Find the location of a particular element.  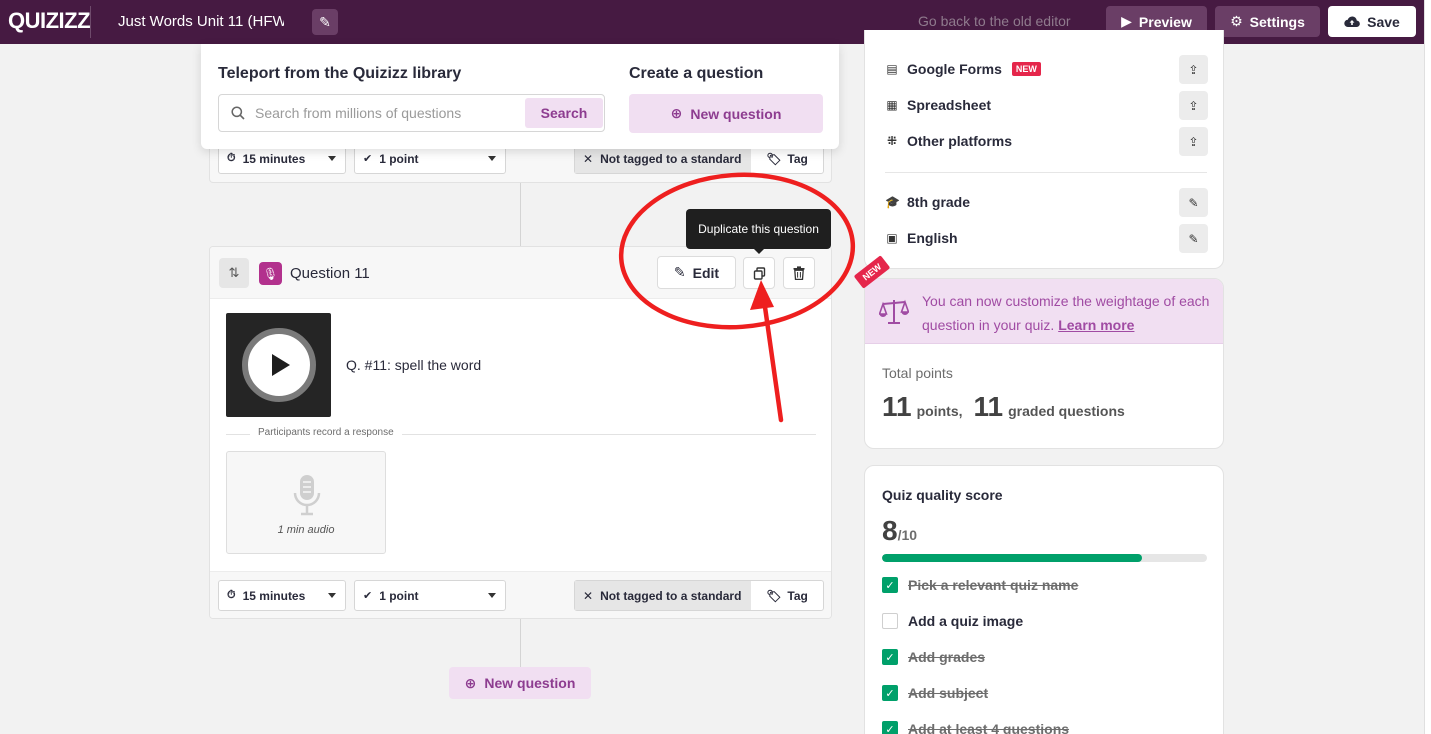

search-input is located at coordinates (387, 113).